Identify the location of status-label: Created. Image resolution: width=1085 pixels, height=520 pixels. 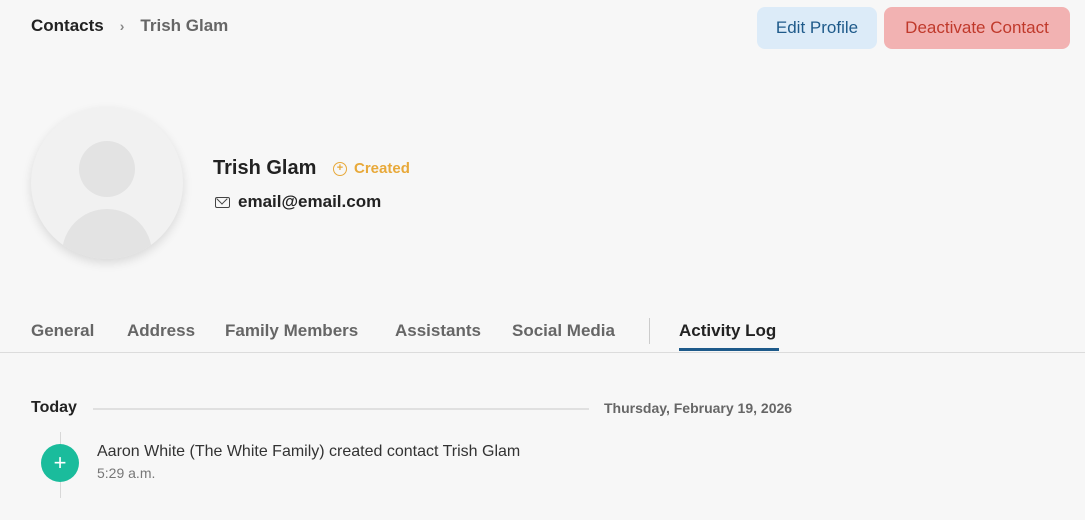
(382, 168).